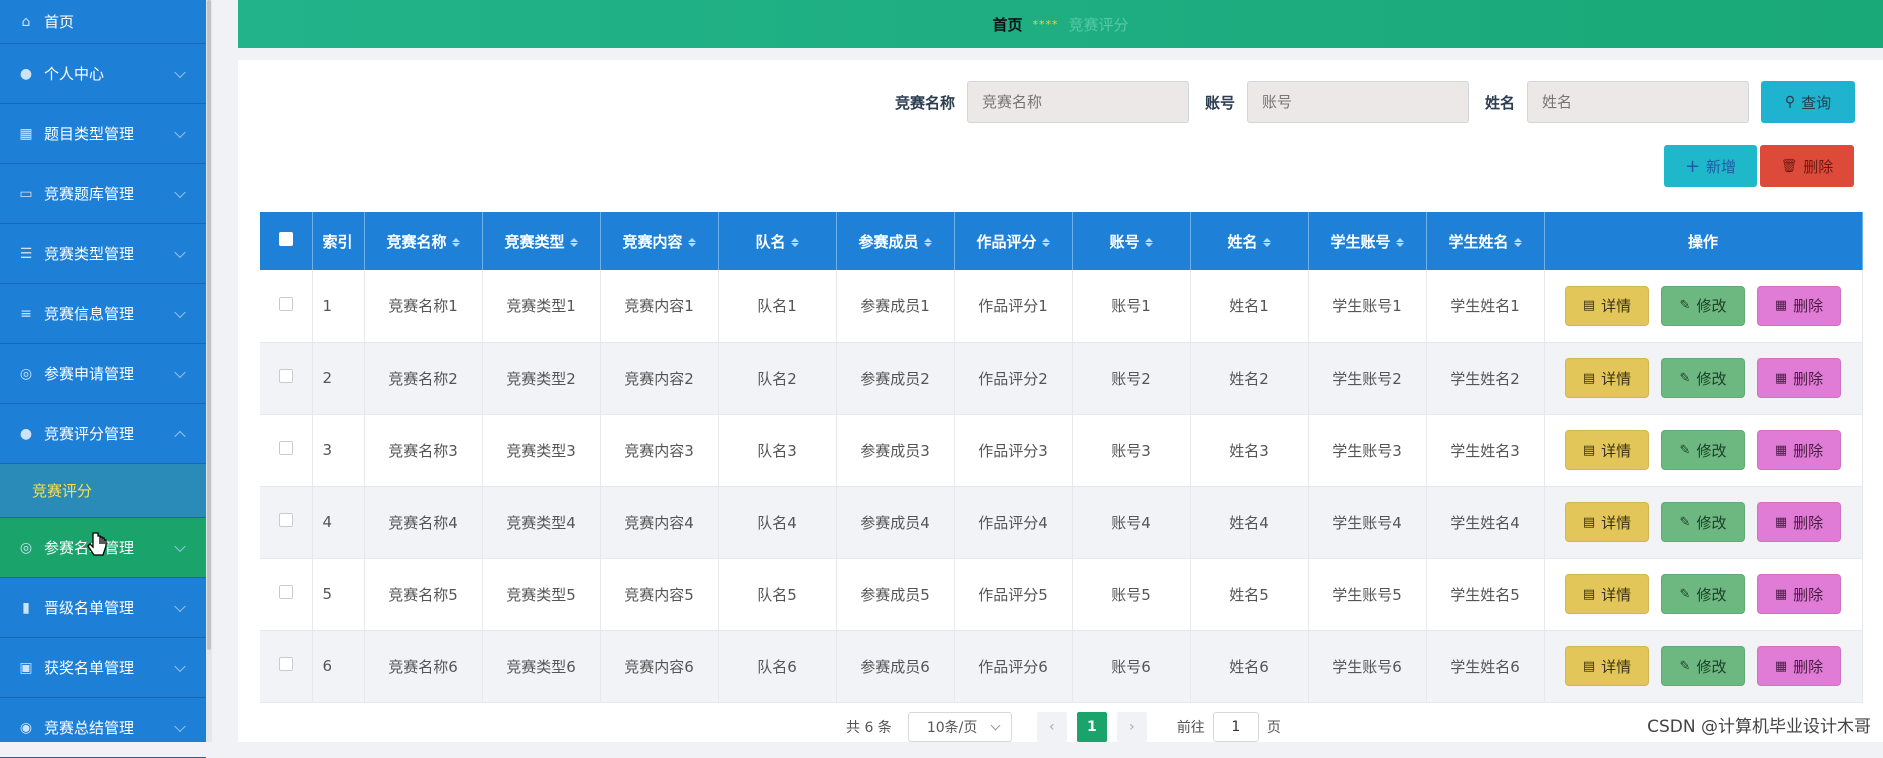 The width and height of the screenshot is (1883, 758). I want to click on select-all-checkbox-cell, so click(286, 241).